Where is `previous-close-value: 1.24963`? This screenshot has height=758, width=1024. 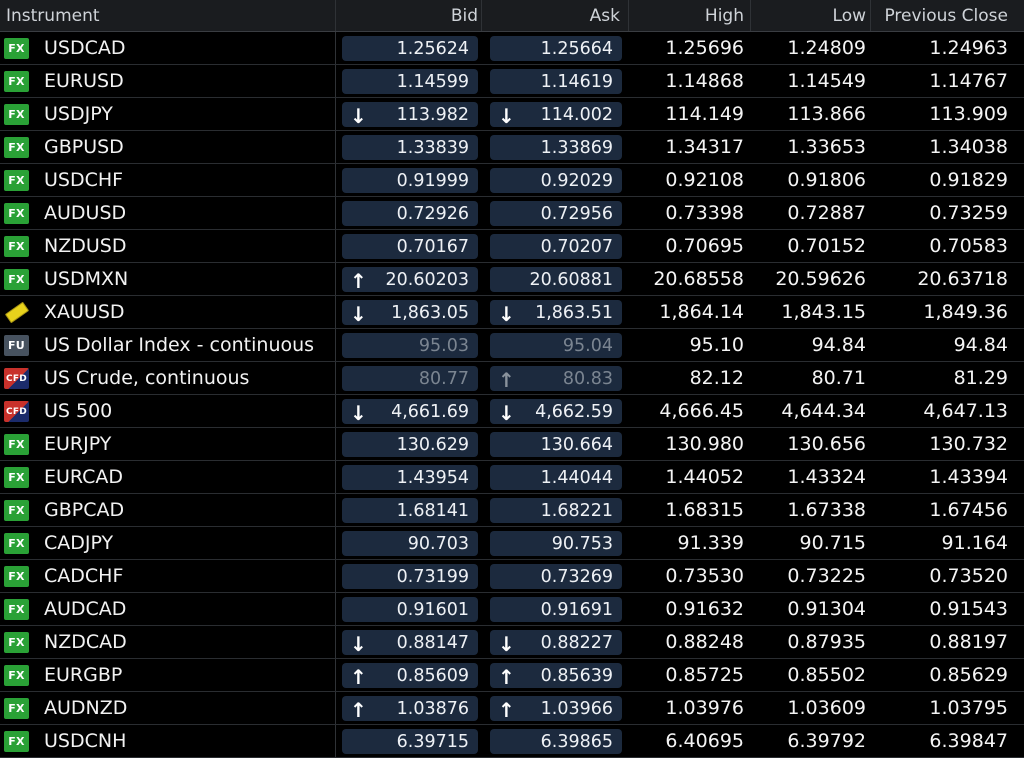
previous-close-value: 1.24963 is located at coordinates (968, 48).